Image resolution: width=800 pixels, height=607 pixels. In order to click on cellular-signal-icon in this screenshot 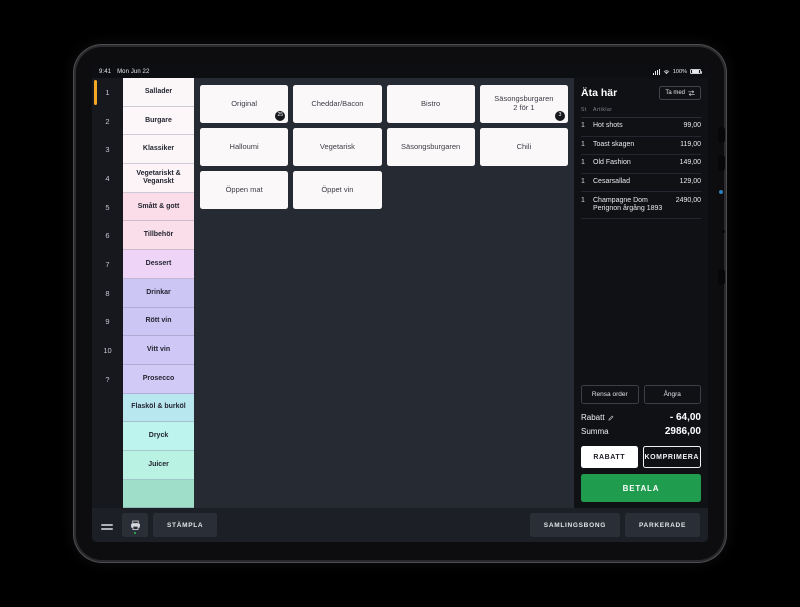, I will do `click(656, 71)`.